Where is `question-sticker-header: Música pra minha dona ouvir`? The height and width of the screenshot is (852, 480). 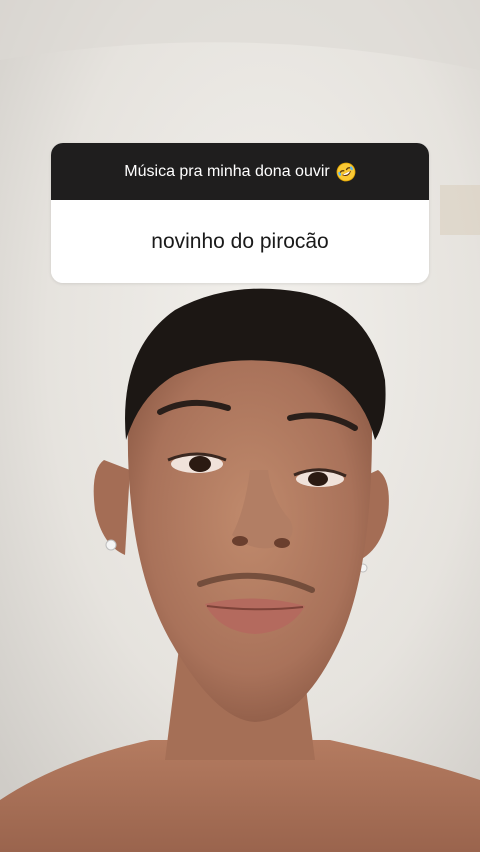
question-sticker-header: Música pra minha dona ouvir is located at coordinates (240, 171).